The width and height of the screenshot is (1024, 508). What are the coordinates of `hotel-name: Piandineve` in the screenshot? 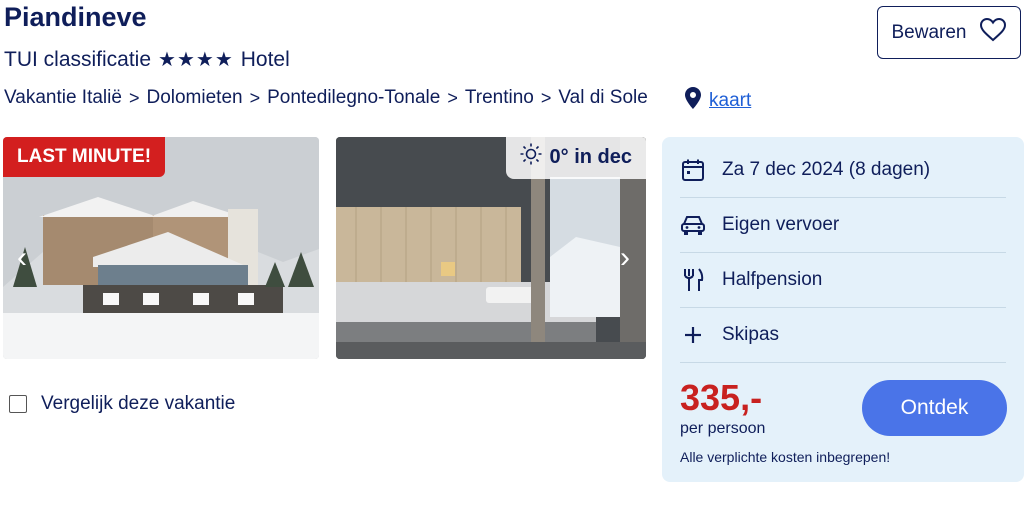 It's located at (75, 17).